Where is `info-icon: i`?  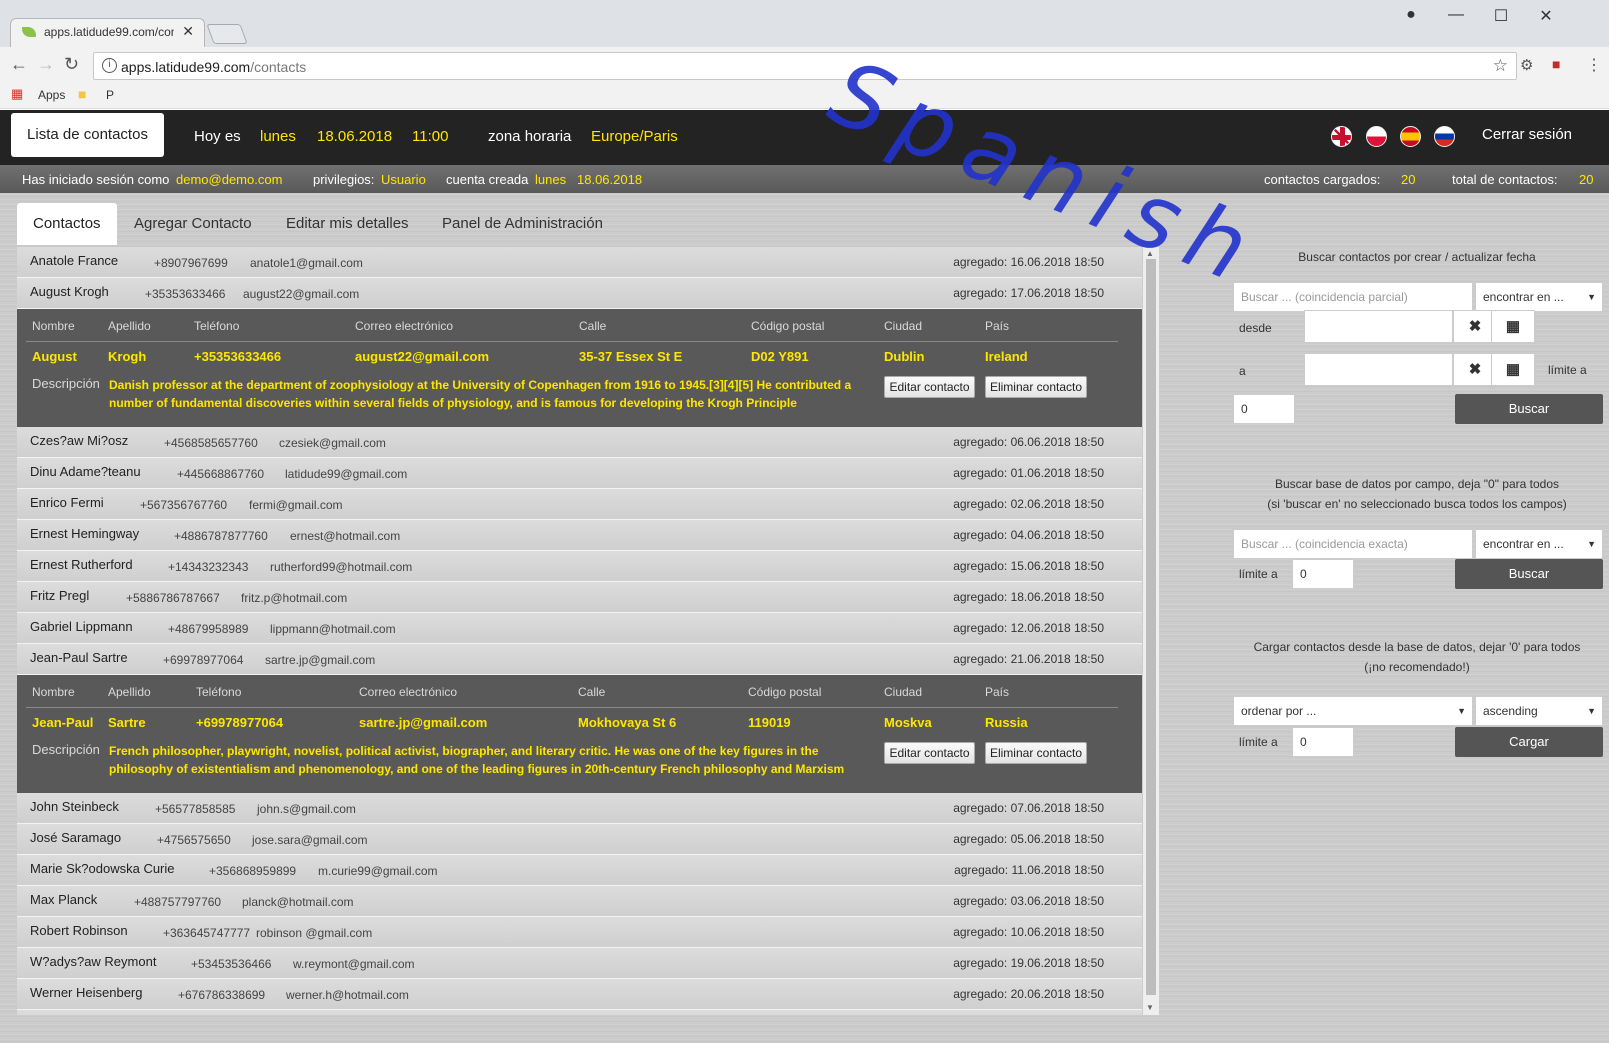
info-icon: i is located at coordinates (109, 65).